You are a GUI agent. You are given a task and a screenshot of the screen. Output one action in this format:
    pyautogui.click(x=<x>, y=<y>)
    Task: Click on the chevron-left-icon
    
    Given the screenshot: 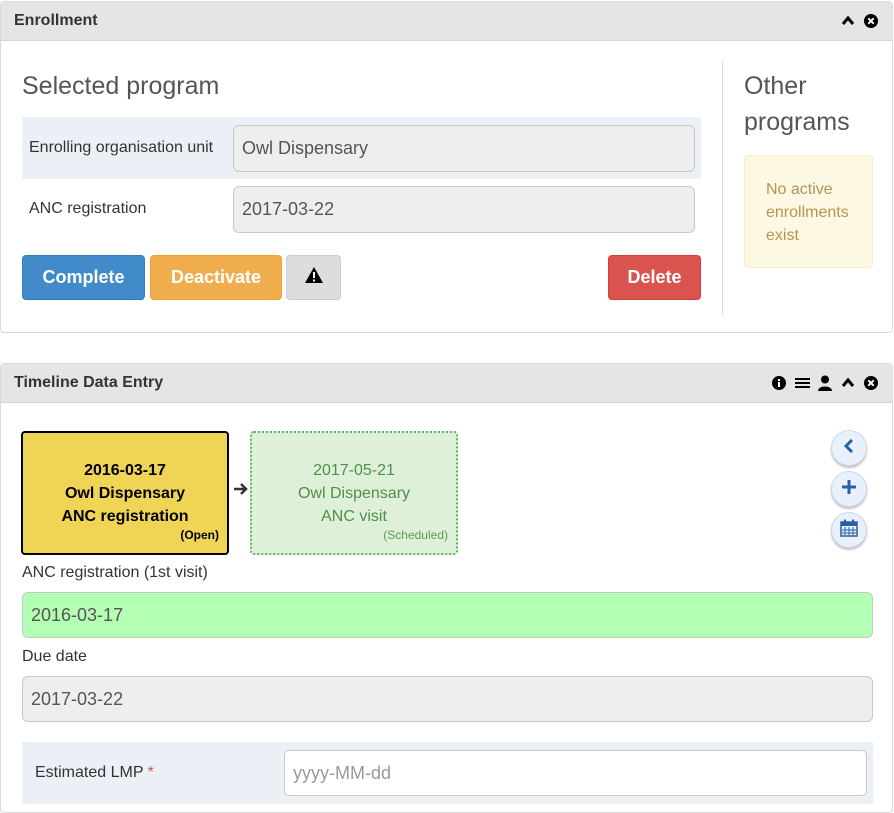 What is the action you would take?
    pyautogui.click(x=849, y=448)
    